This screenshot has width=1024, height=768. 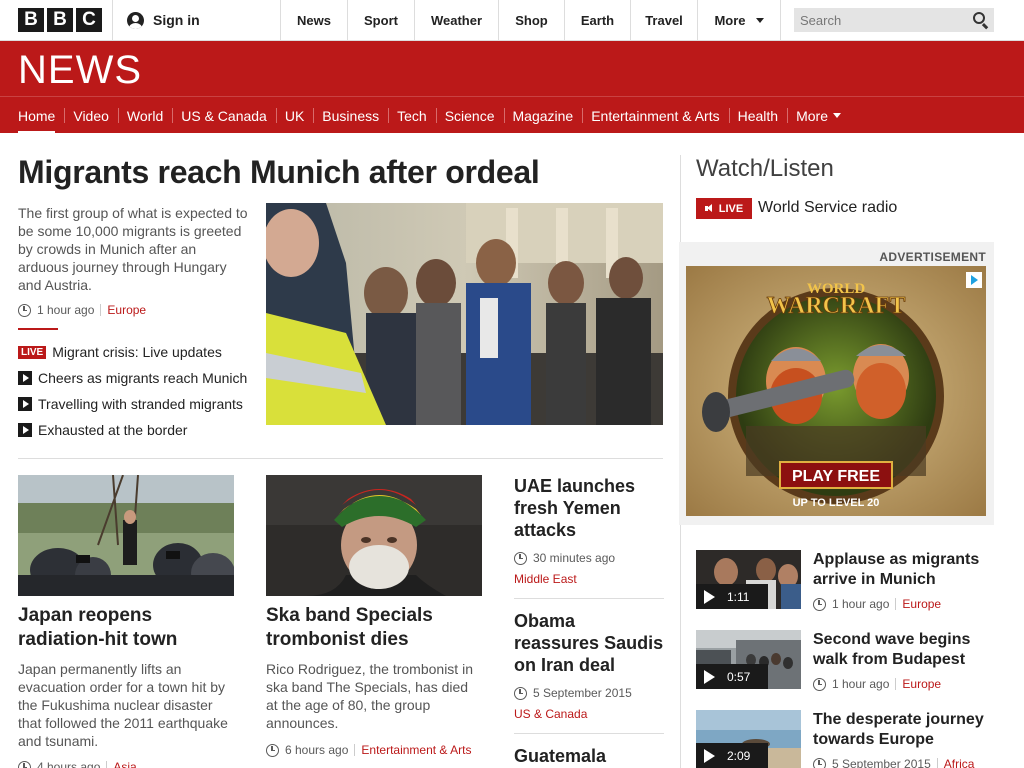 What do you see at coordinates (655, 115) in the screenshot?
I see `section-tab-entertainment-arts: Entertainment & Arts` at bounding box center [655, 115].